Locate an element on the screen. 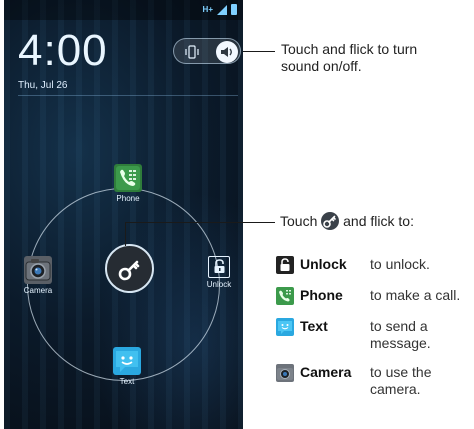  legend-name: Unlock is located at coordinates (323, 264).